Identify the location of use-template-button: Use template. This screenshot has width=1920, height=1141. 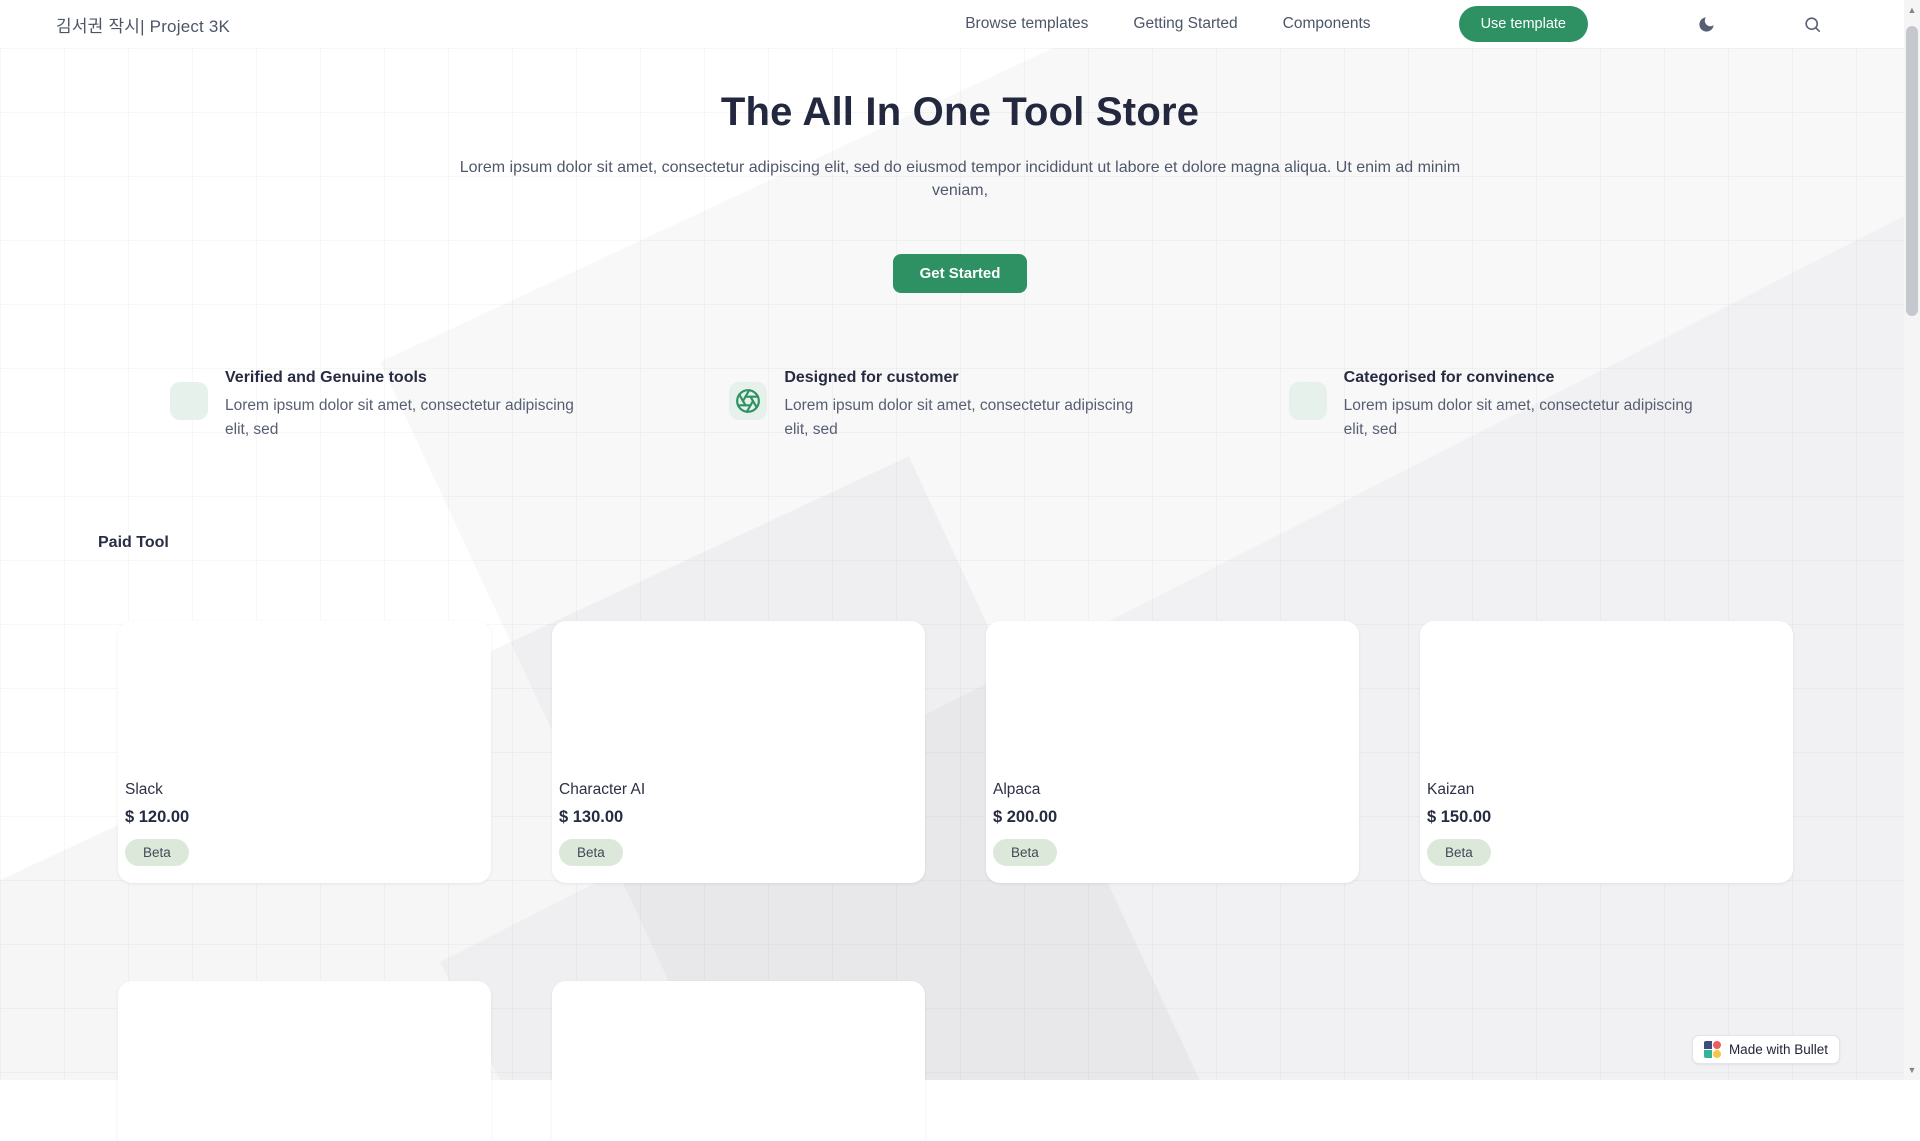
(1523, 24).